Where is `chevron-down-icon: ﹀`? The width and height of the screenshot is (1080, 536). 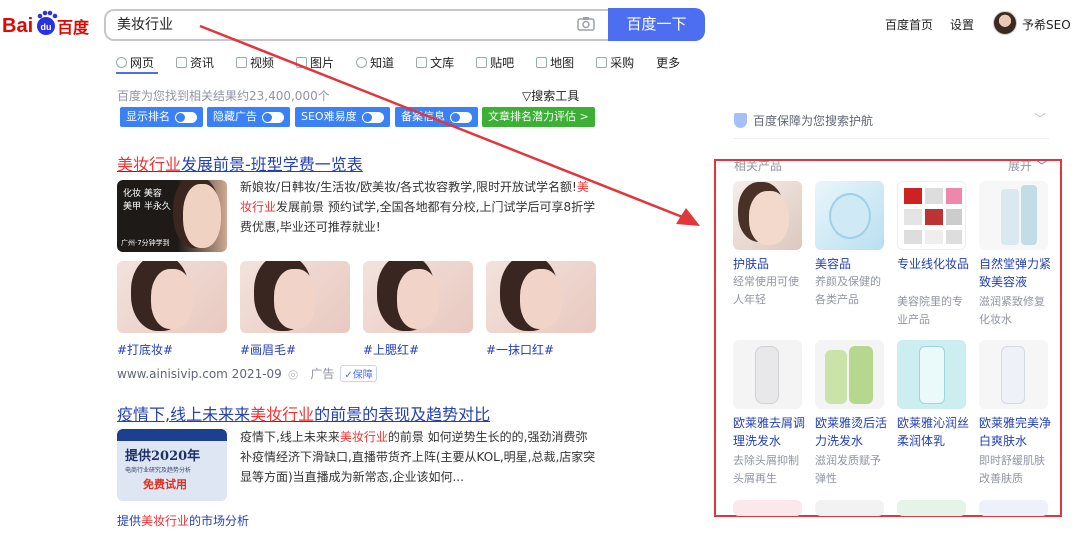
chevron-down-icon: ﹀ is located at coordinates (1040, 118).